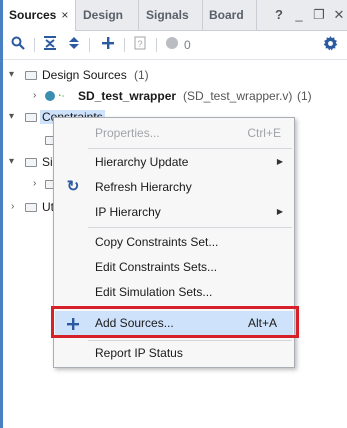 The width and height of the screenshot is (347, 428). I want to click on refresh-icon: ↻, so click(73, 186).